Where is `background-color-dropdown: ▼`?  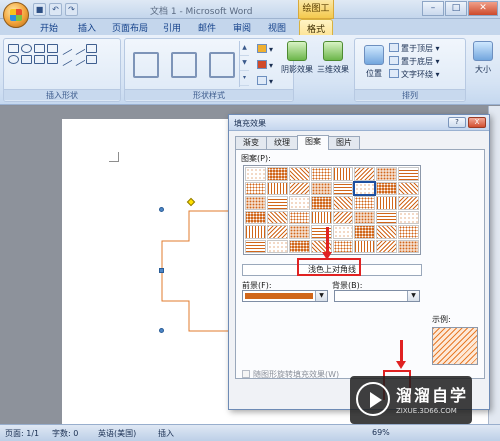 background-color-dropdown: ▼ is located at coordinates (377, 296).